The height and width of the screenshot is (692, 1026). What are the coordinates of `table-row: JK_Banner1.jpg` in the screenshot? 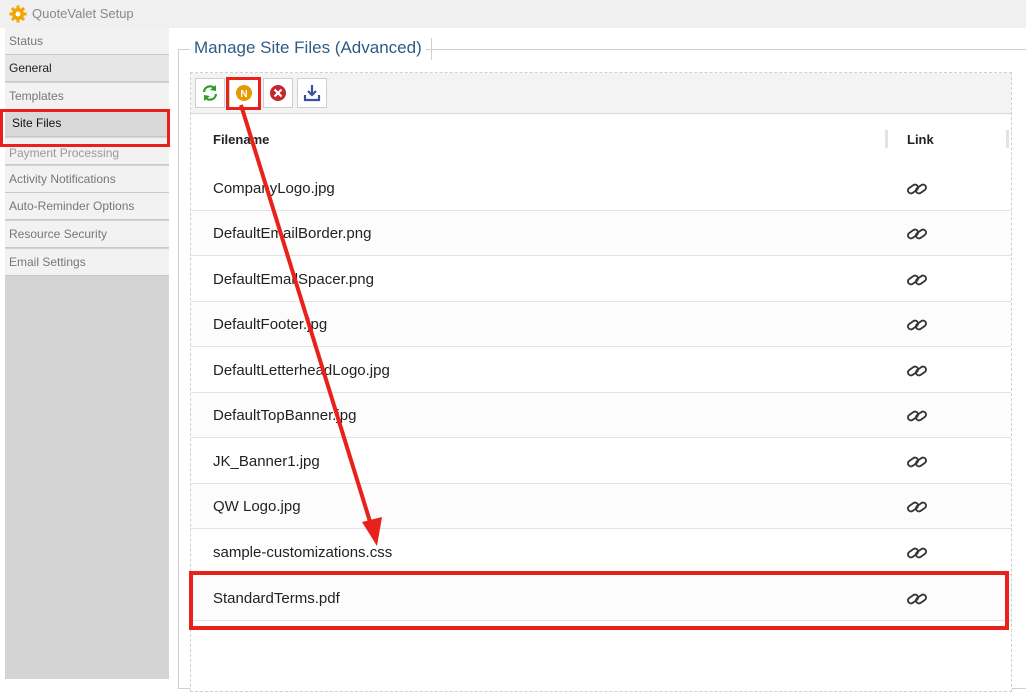 It's located at (601, 461).